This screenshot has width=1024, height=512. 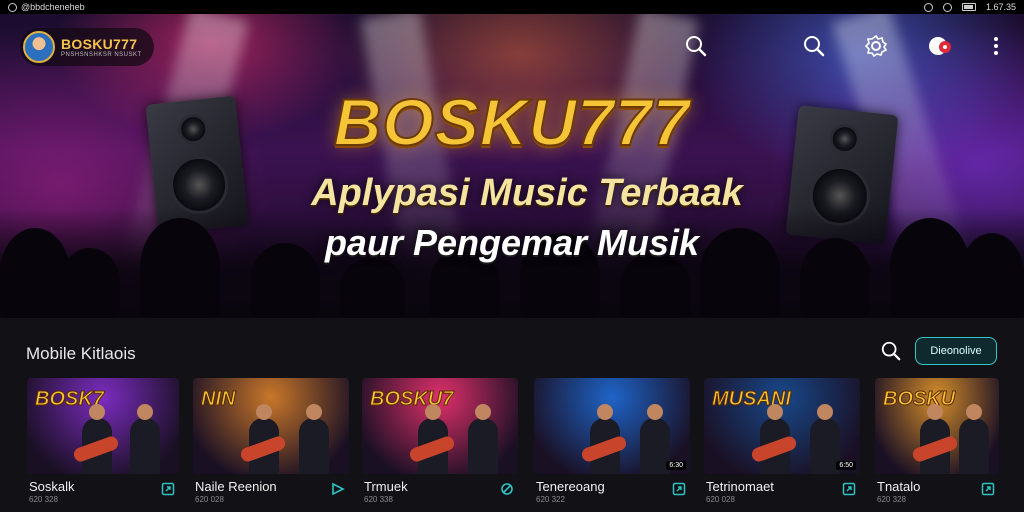 I want to click on app-logo: BOSKU777 PNSHSNSHKSR NSUSKT, so click(x=87, y=47).